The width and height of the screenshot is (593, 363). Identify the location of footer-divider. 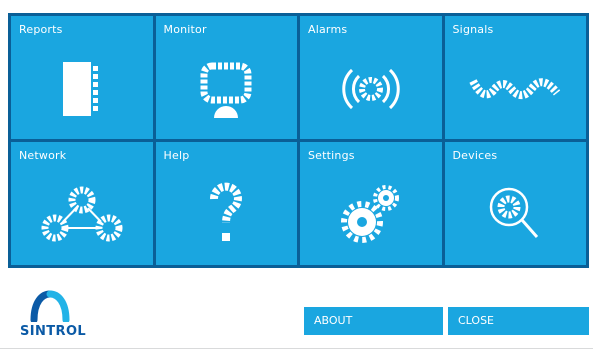
(296, 348).